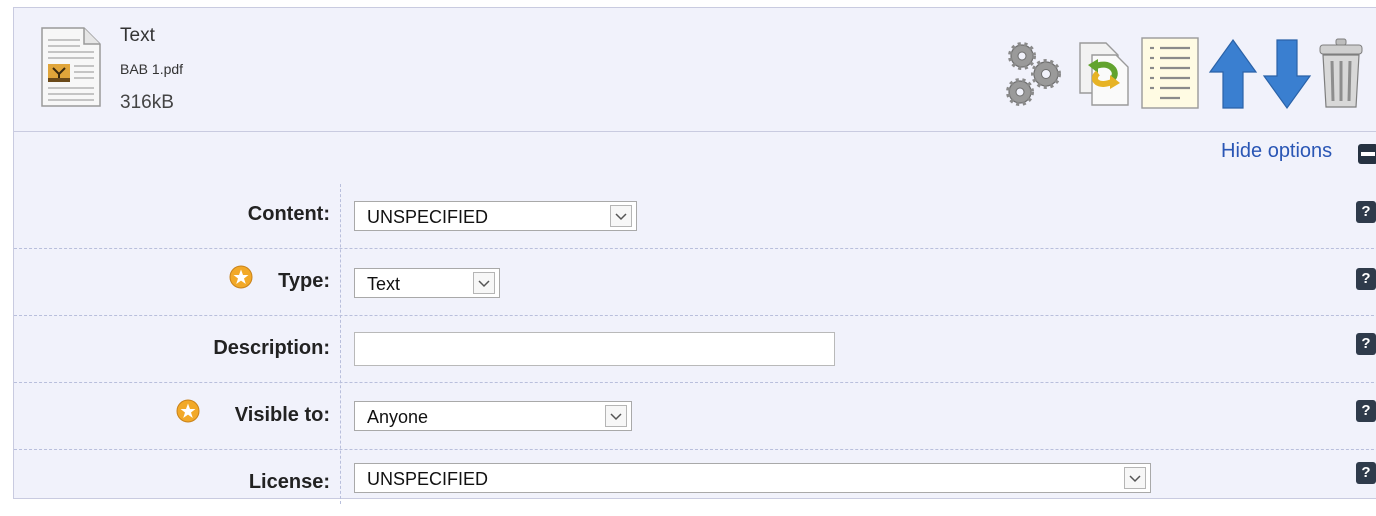  I want to click on gears-icon, so click(1035, 76).